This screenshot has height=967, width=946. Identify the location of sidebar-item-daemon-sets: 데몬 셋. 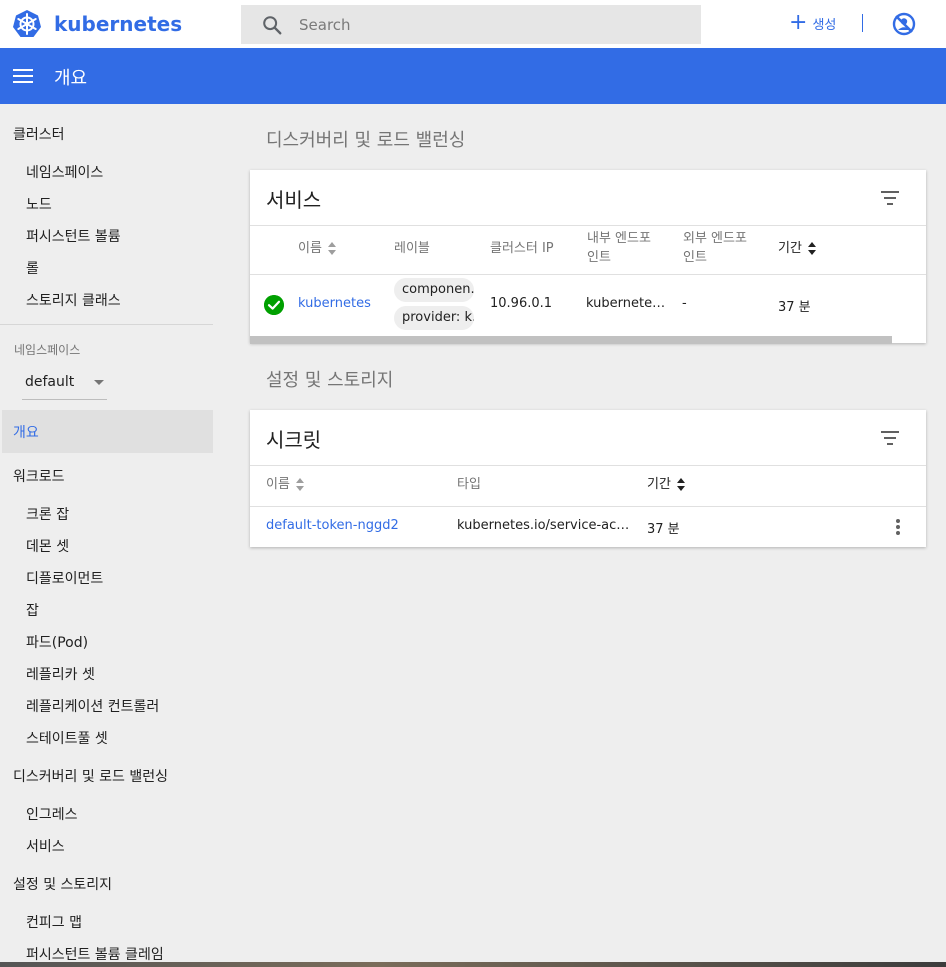
(47, 546).